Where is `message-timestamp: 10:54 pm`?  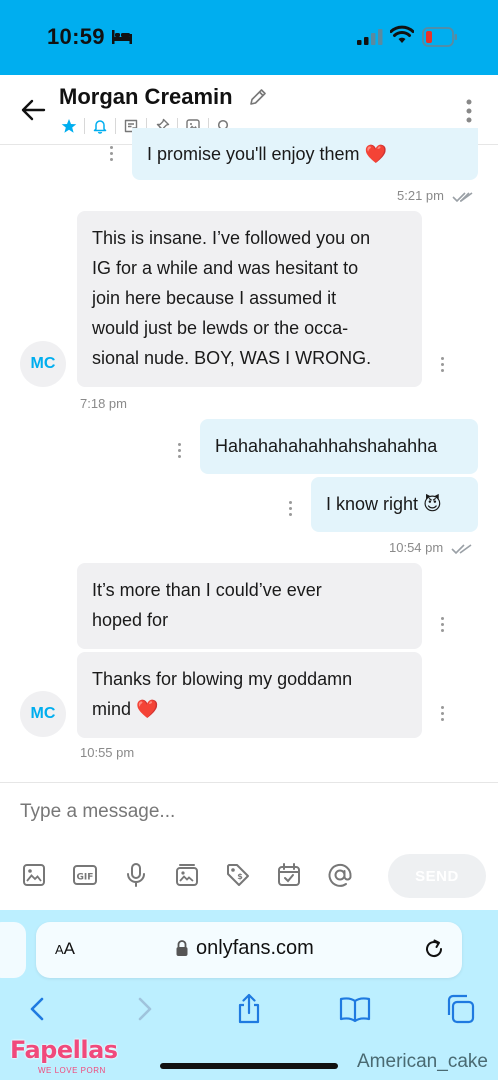 message-timestamp: 10:54 pm is located at coordinates (431, 547).